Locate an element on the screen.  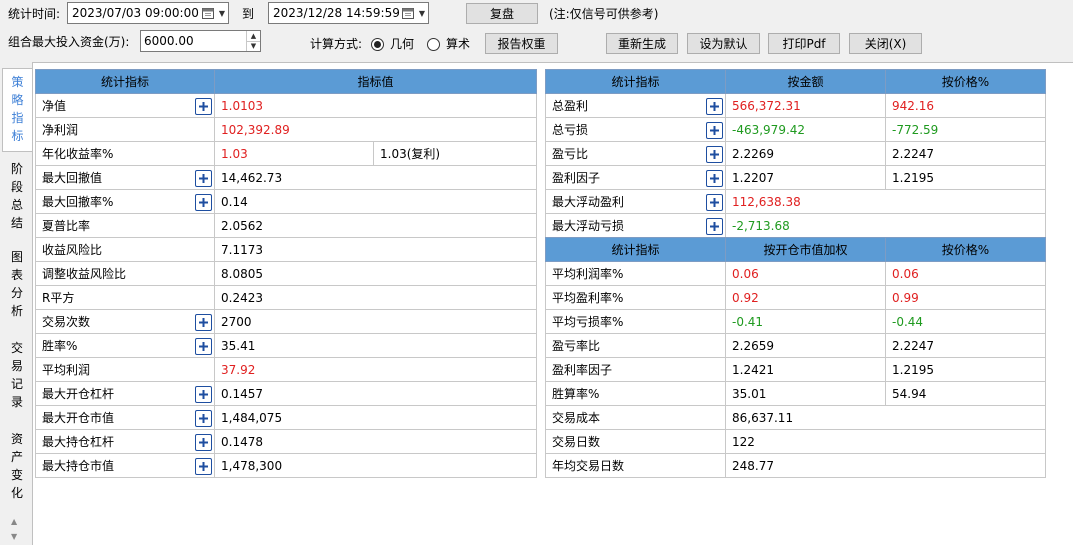
table-row: 净利润 102,392.89 is located at coordinates (286, 129).